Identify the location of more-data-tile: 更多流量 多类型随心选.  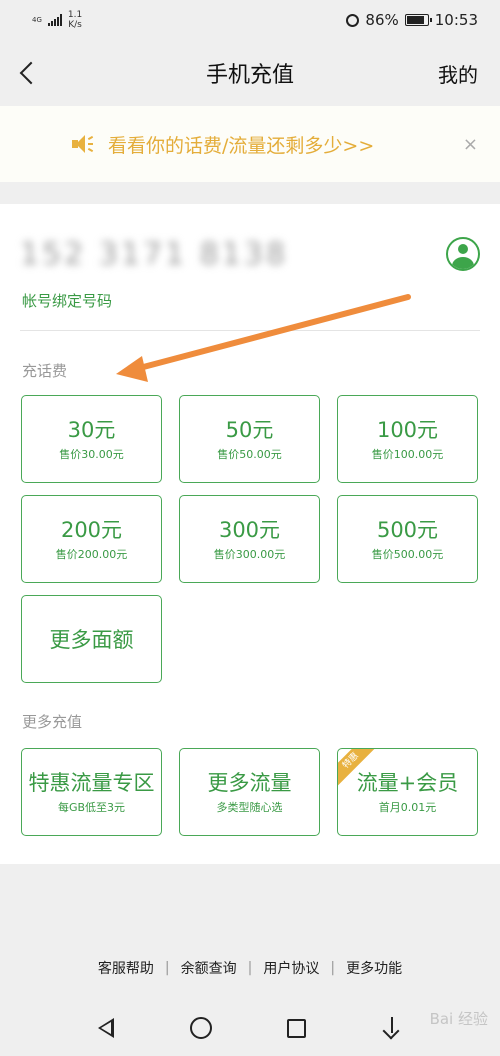
(249, 792).